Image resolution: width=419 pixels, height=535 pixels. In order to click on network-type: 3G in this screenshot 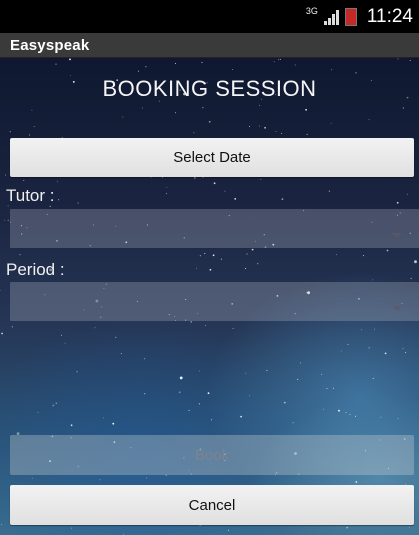, I will do `click(311, 10)`.